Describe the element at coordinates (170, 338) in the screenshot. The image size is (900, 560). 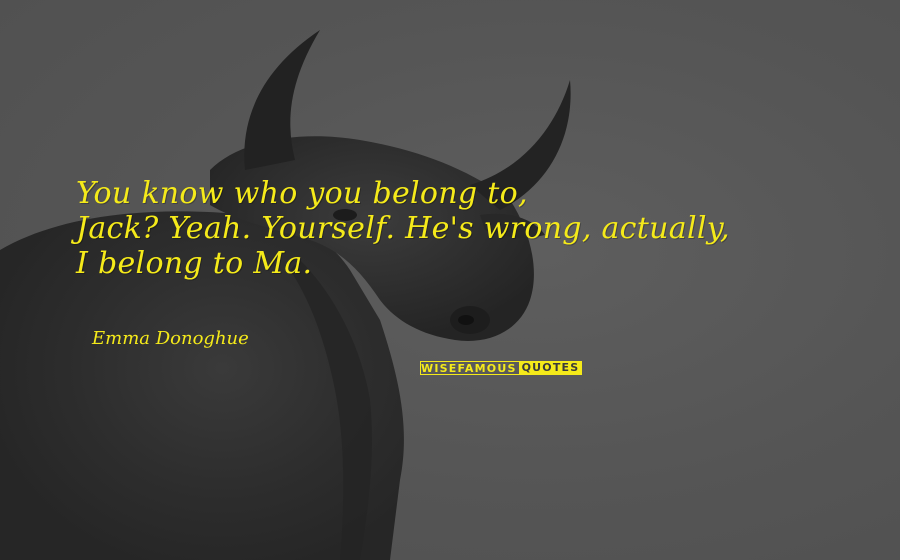
I see `quote-author: Emma Donoghue` at that location.